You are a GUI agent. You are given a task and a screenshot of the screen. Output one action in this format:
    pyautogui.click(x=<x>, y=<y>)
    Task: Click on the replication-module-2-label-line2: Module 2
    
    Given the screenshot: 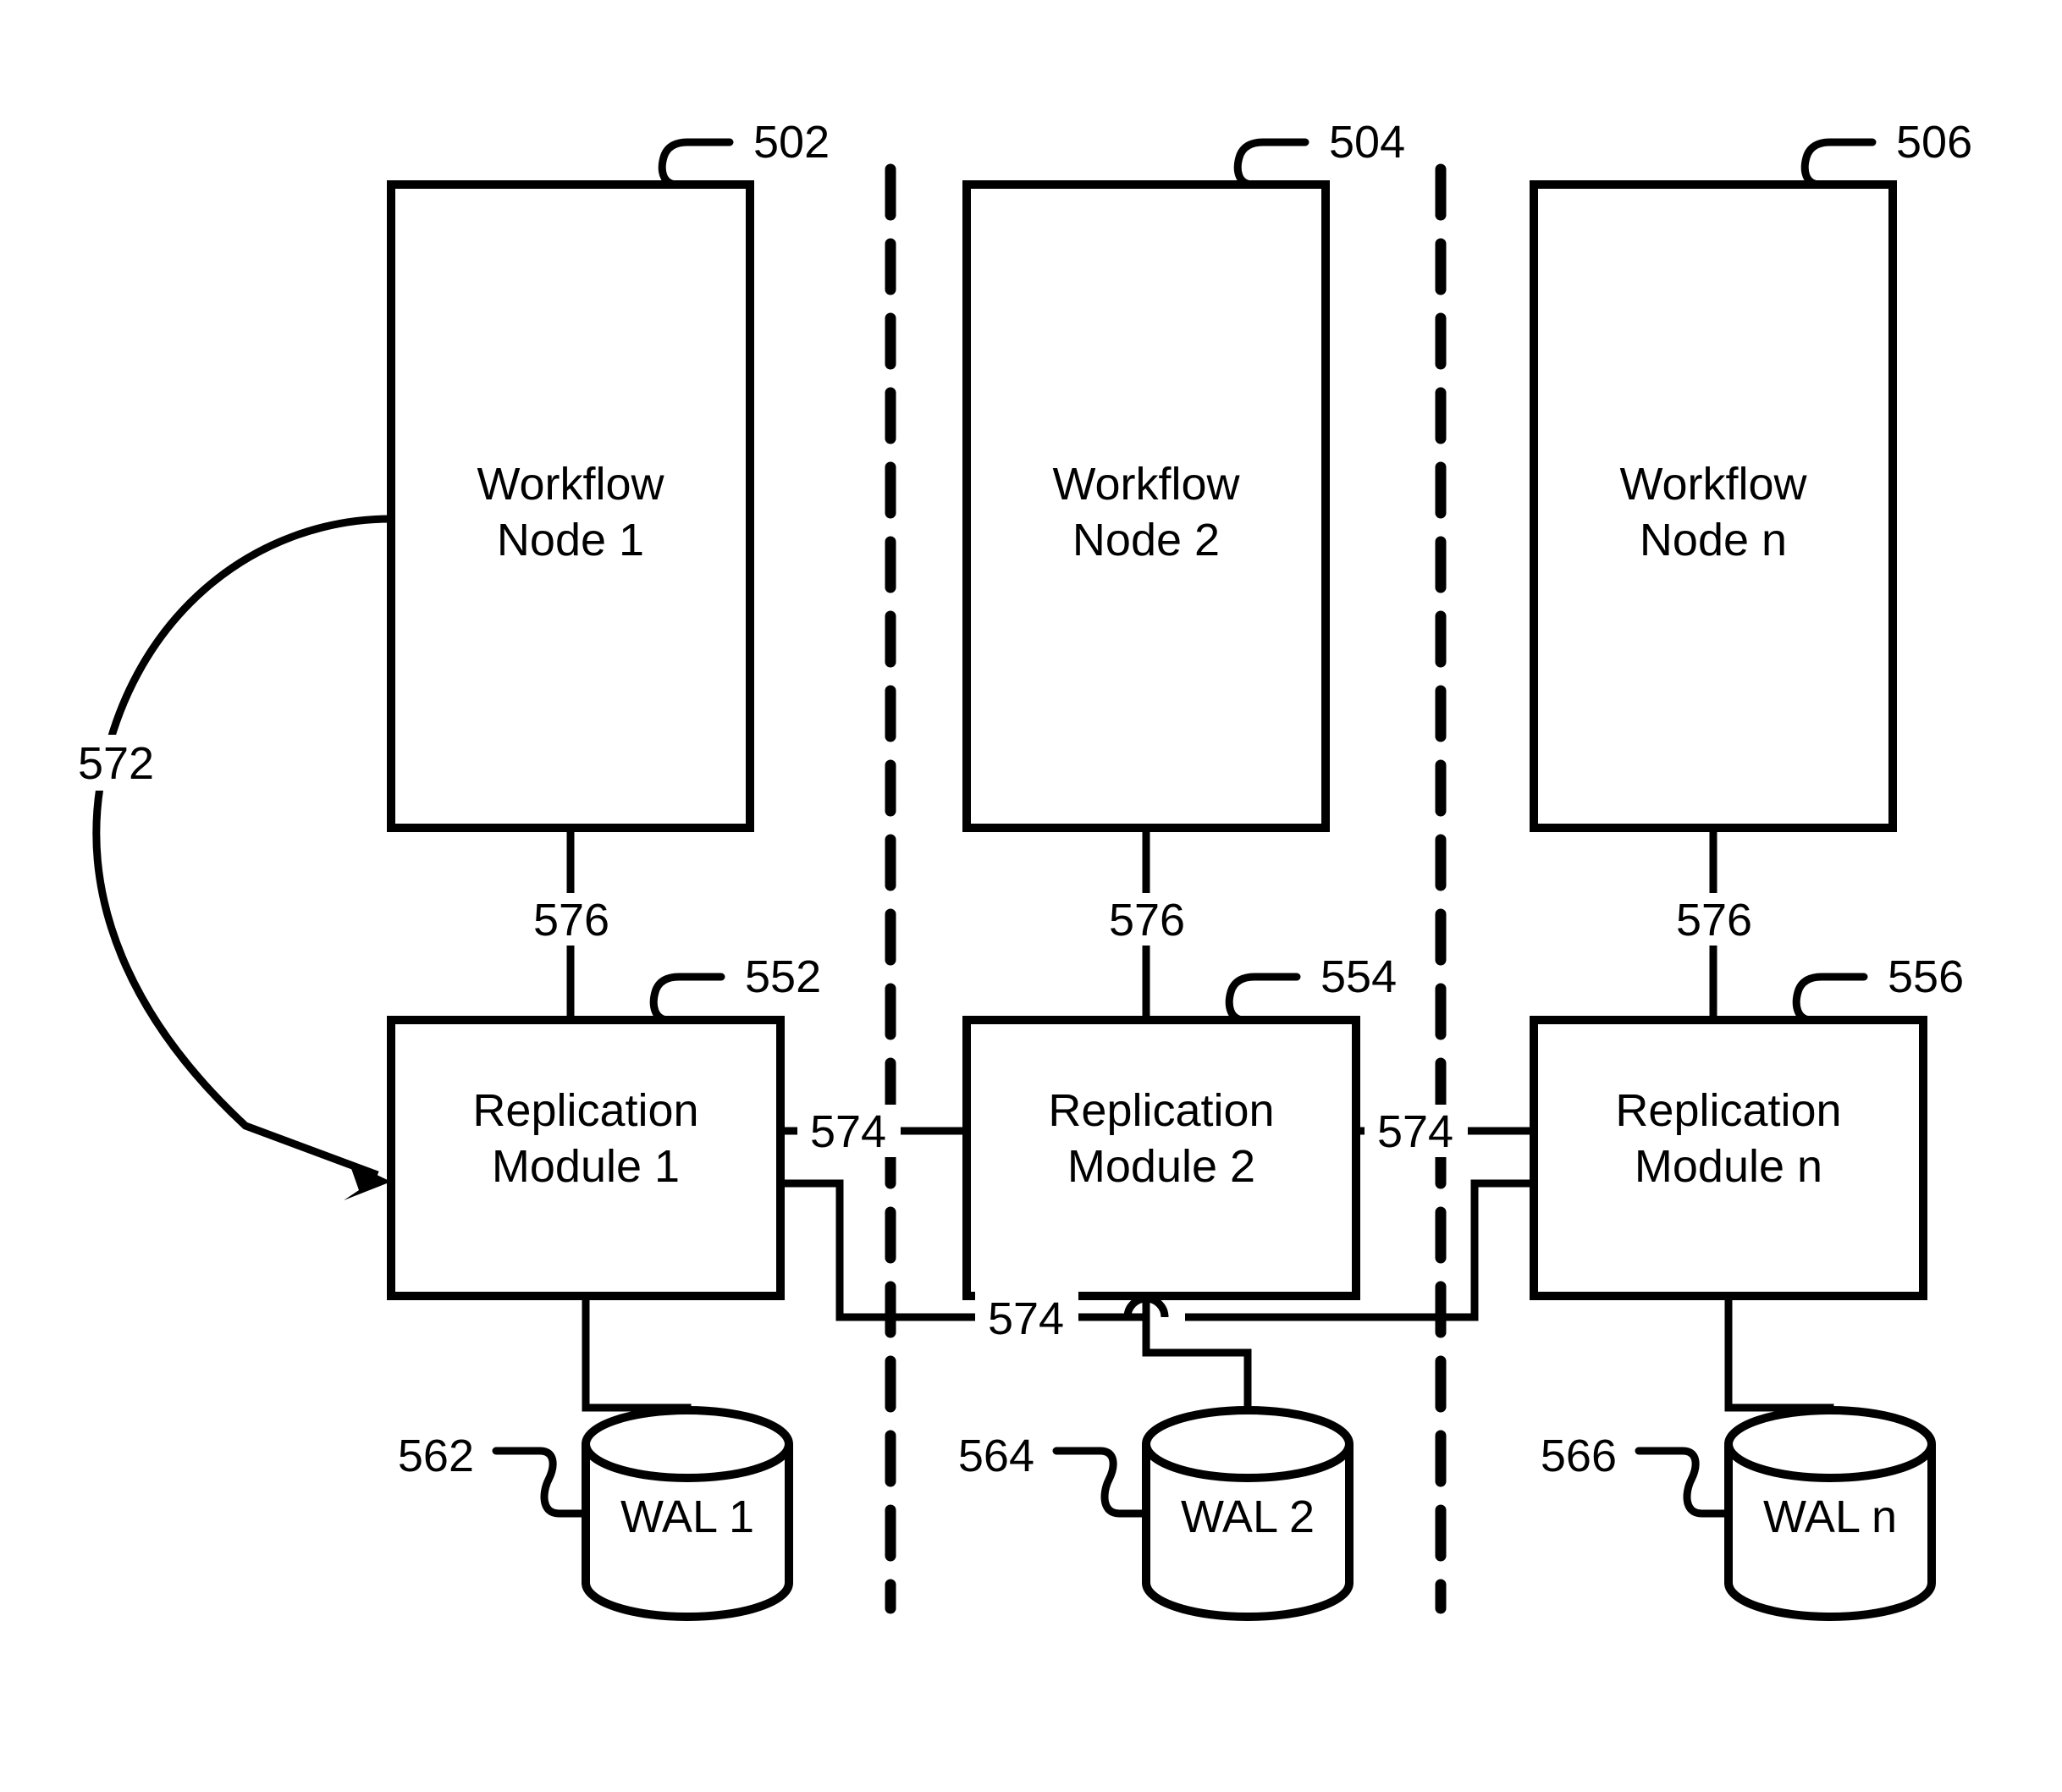 What is the action you would take?
    pyautogui.click(x=1161, y=1166)
    